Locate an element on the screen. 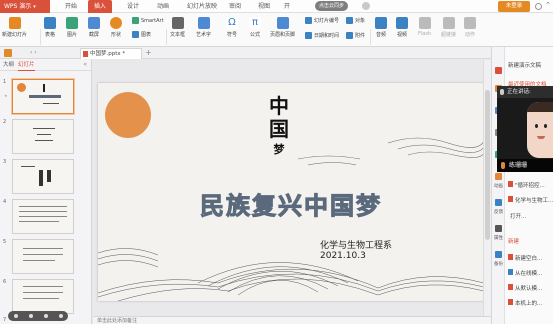  wave-lines is located at coordinates (291, 274).